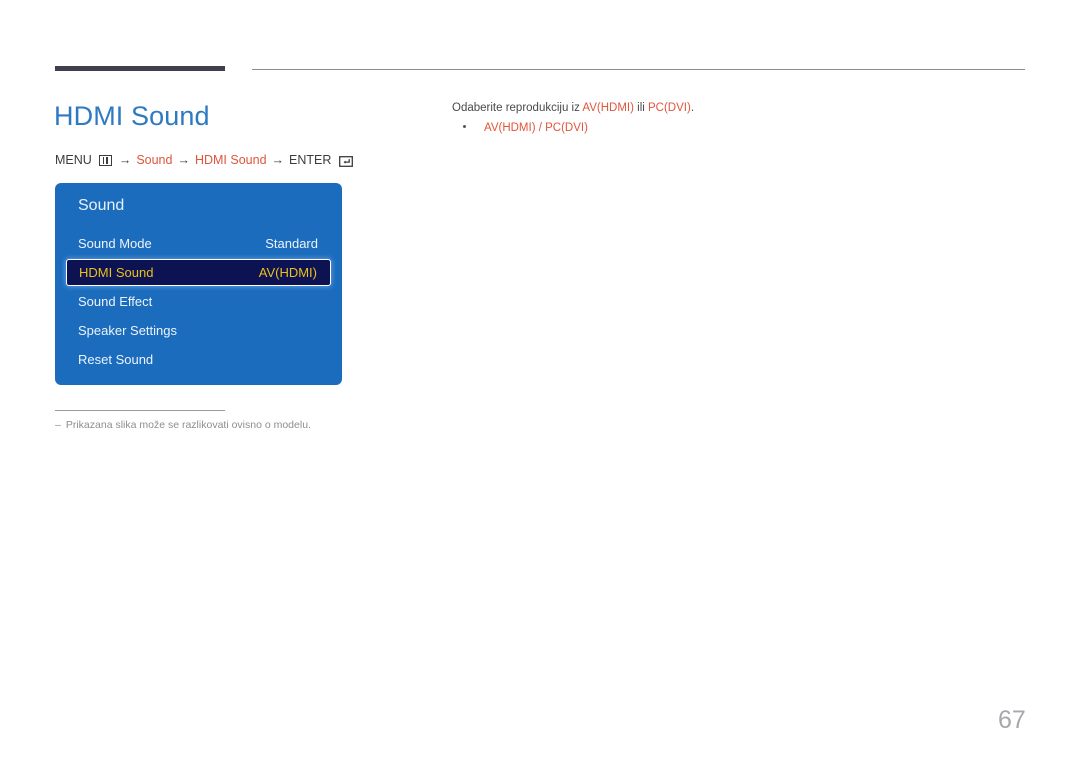 The width and height of the screenshot is (1080, 763). Describe the element at coordinates (517, 108) in the screenshot. I see `description-lead: Odaberite reprodukciju iz` at that location.